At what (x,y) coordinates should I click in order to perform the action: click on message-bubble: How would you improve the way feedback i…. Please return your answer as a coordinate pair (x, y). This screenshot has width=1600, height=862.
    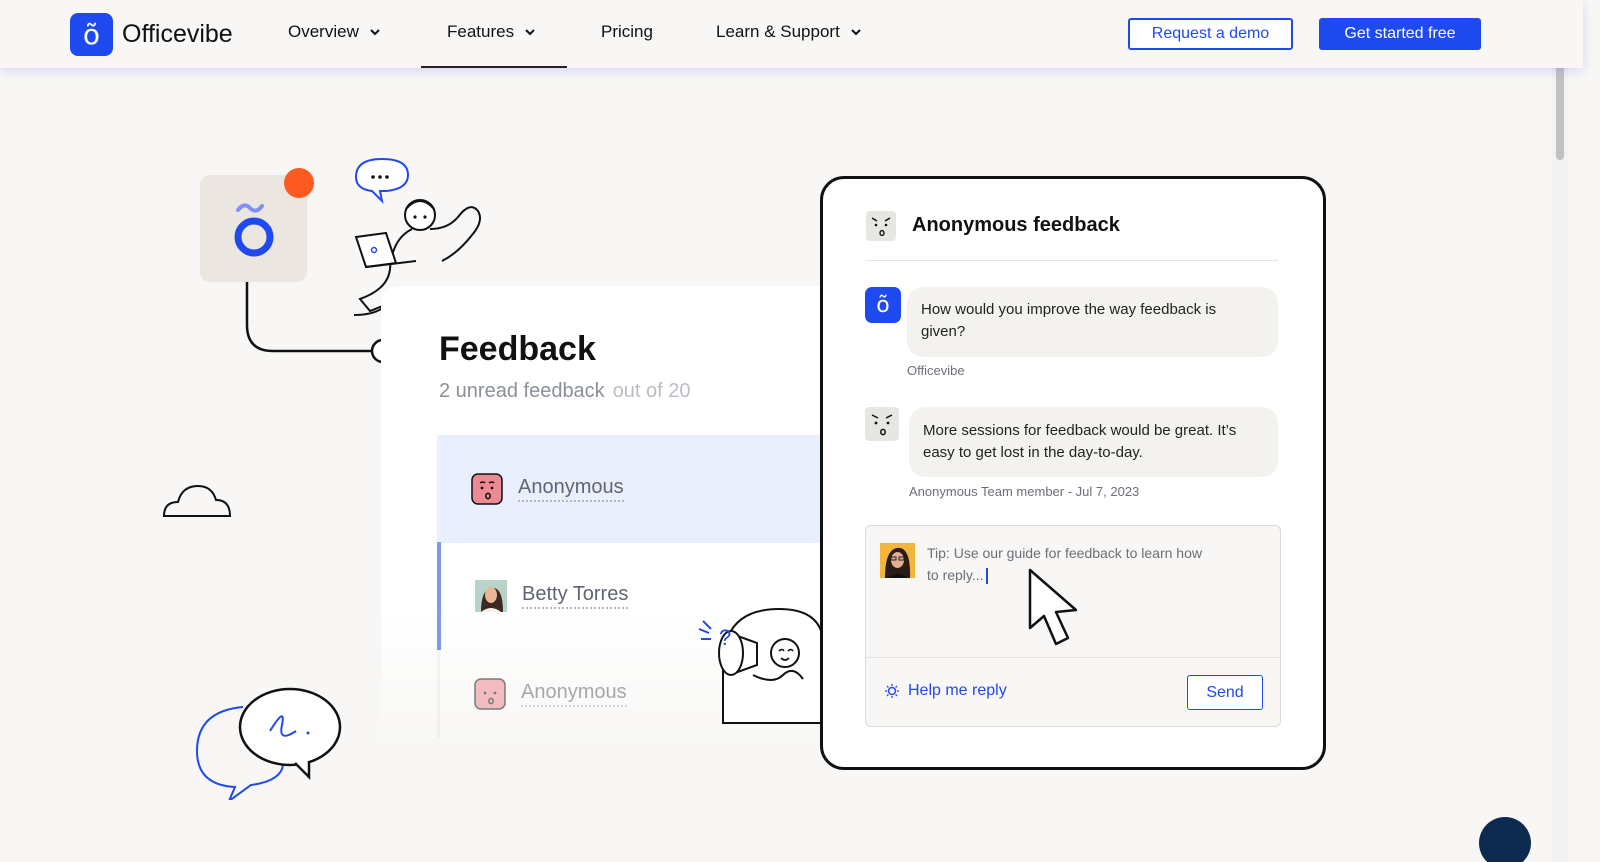
    Looking at the image, I should click on (1092, 322).